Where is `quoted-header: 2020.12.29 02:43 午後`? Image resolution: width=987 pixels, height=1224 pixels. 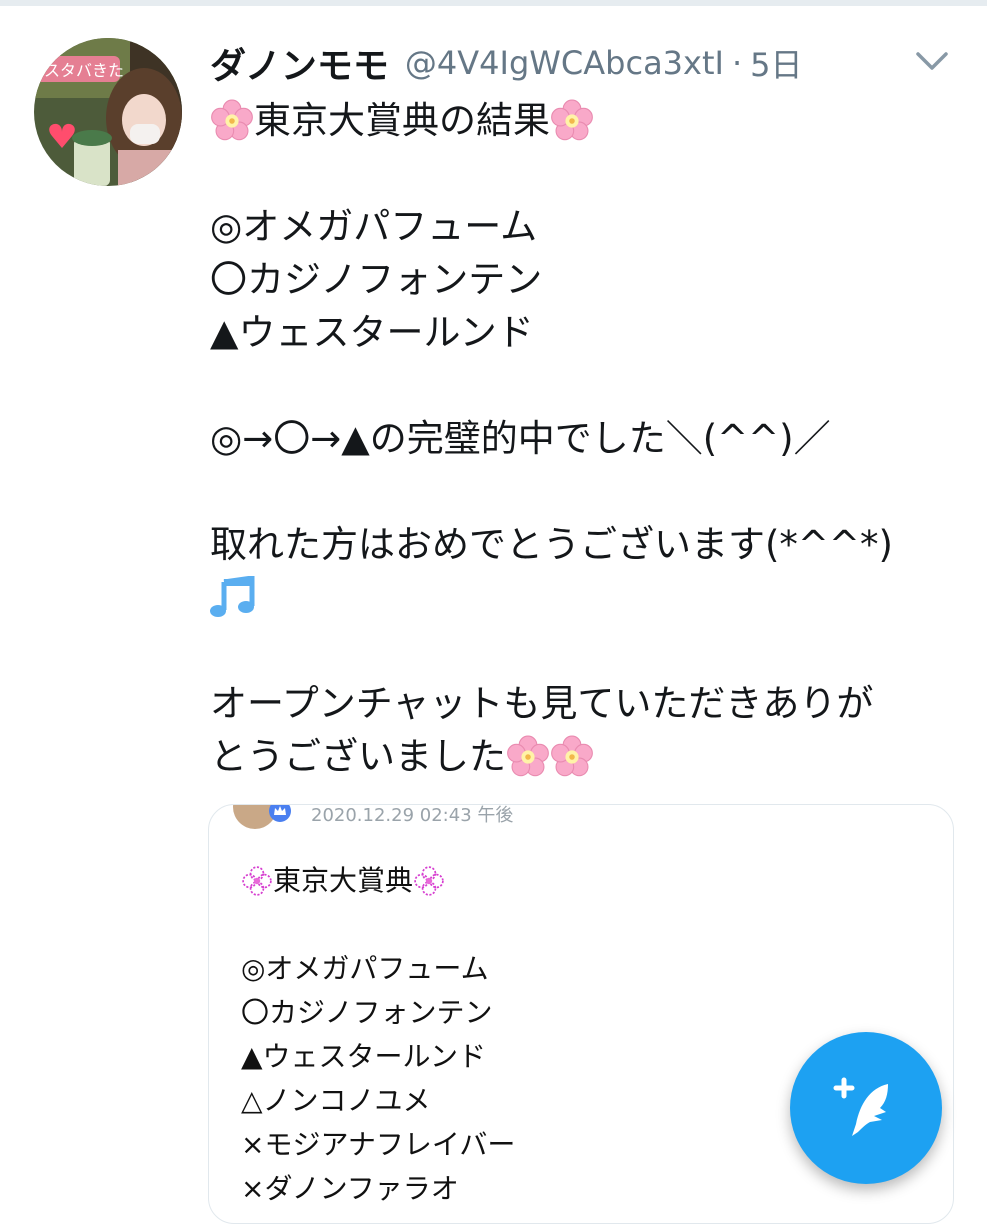
quoted-header: 2020.12.29 02:43 午後 is located at coordinates (373, 817).